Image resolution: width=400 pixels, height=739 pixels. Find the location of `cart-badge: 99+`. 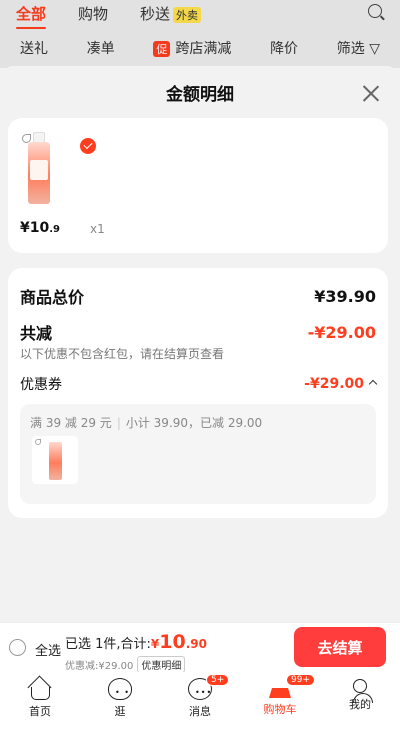

cart-badge: 99+ is located at coordinates (300, 680).